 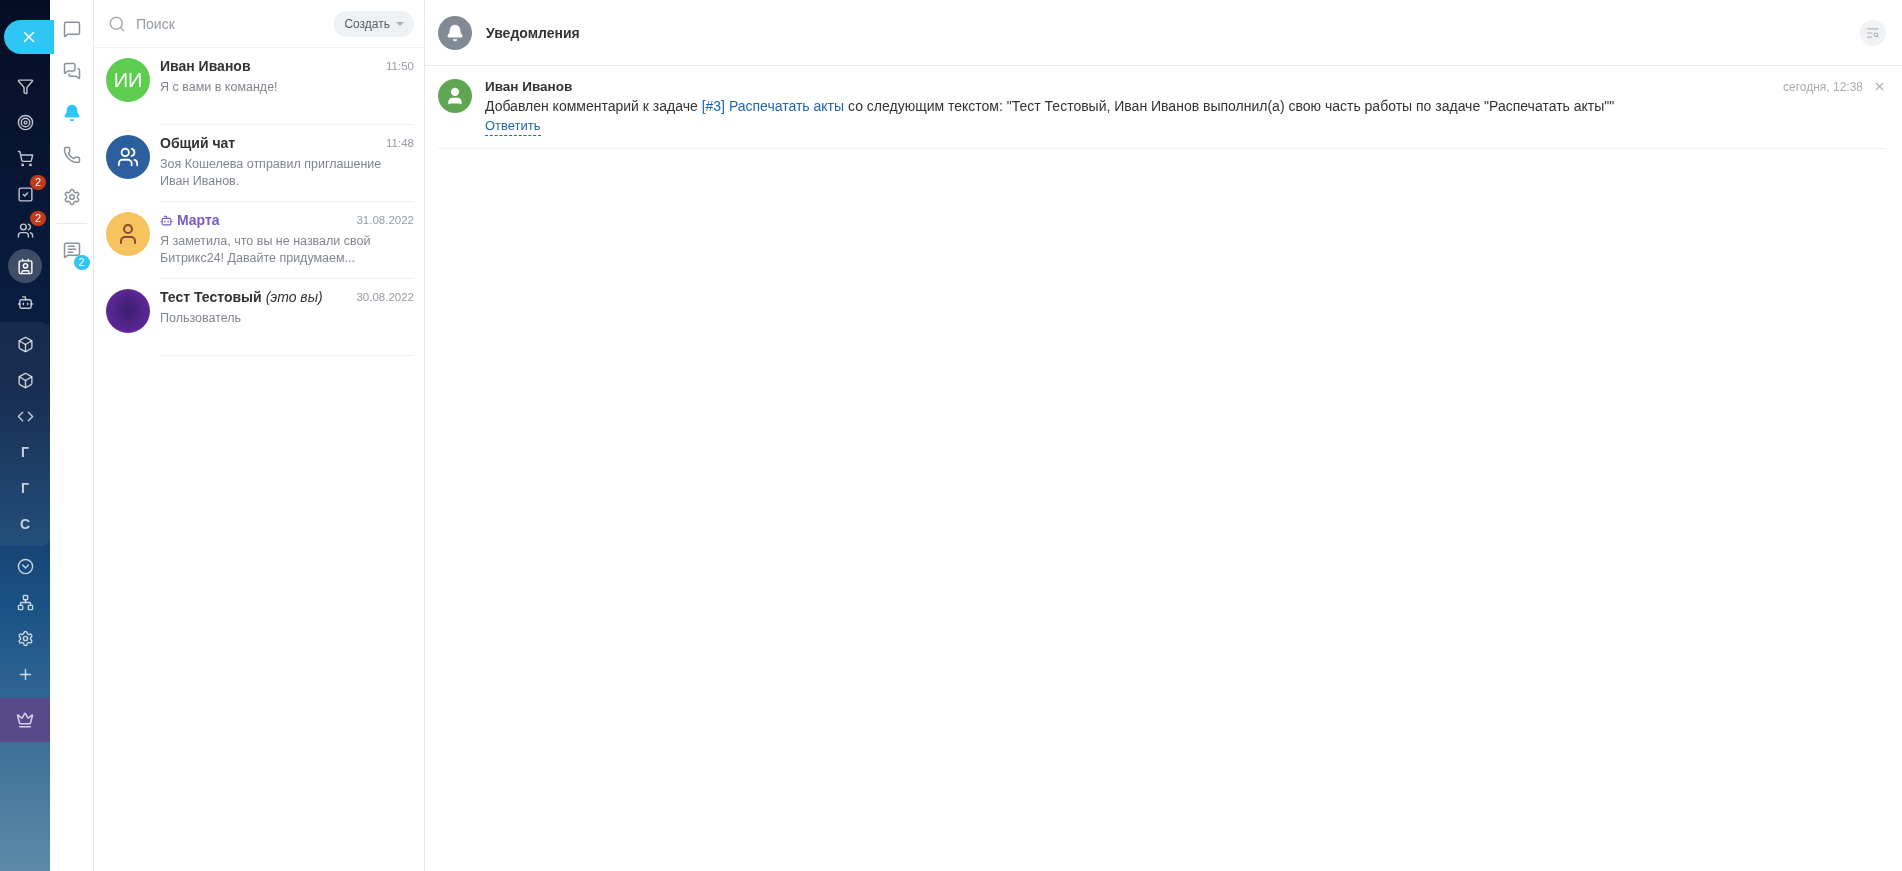 I want to click on chat-name: Иван Иванов, so click(x=205, y=66).